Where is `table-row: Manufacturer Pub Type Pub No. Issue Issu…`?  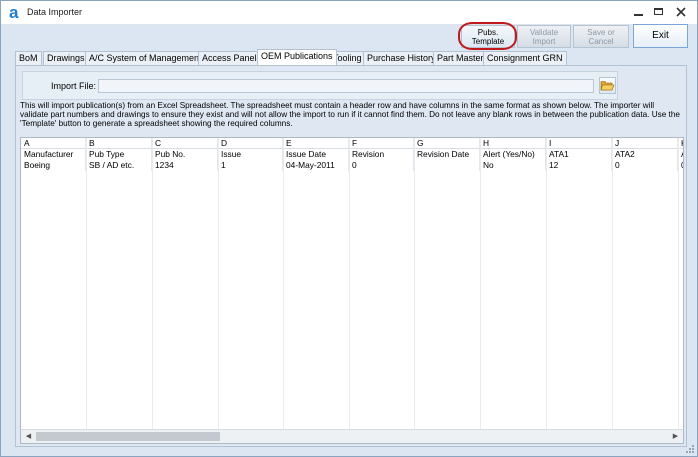
table-row: Manufacturer Pub Type Pub No. Issue Issu… is located at coordinates (352, 154).